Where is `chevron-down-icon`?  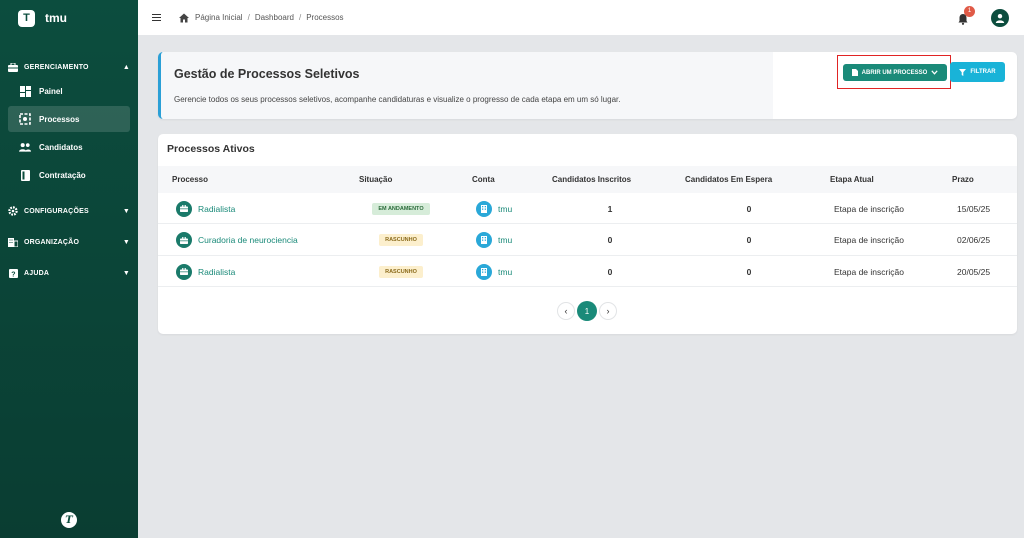 chevron-down-icon is located at coordinates (934, 72).